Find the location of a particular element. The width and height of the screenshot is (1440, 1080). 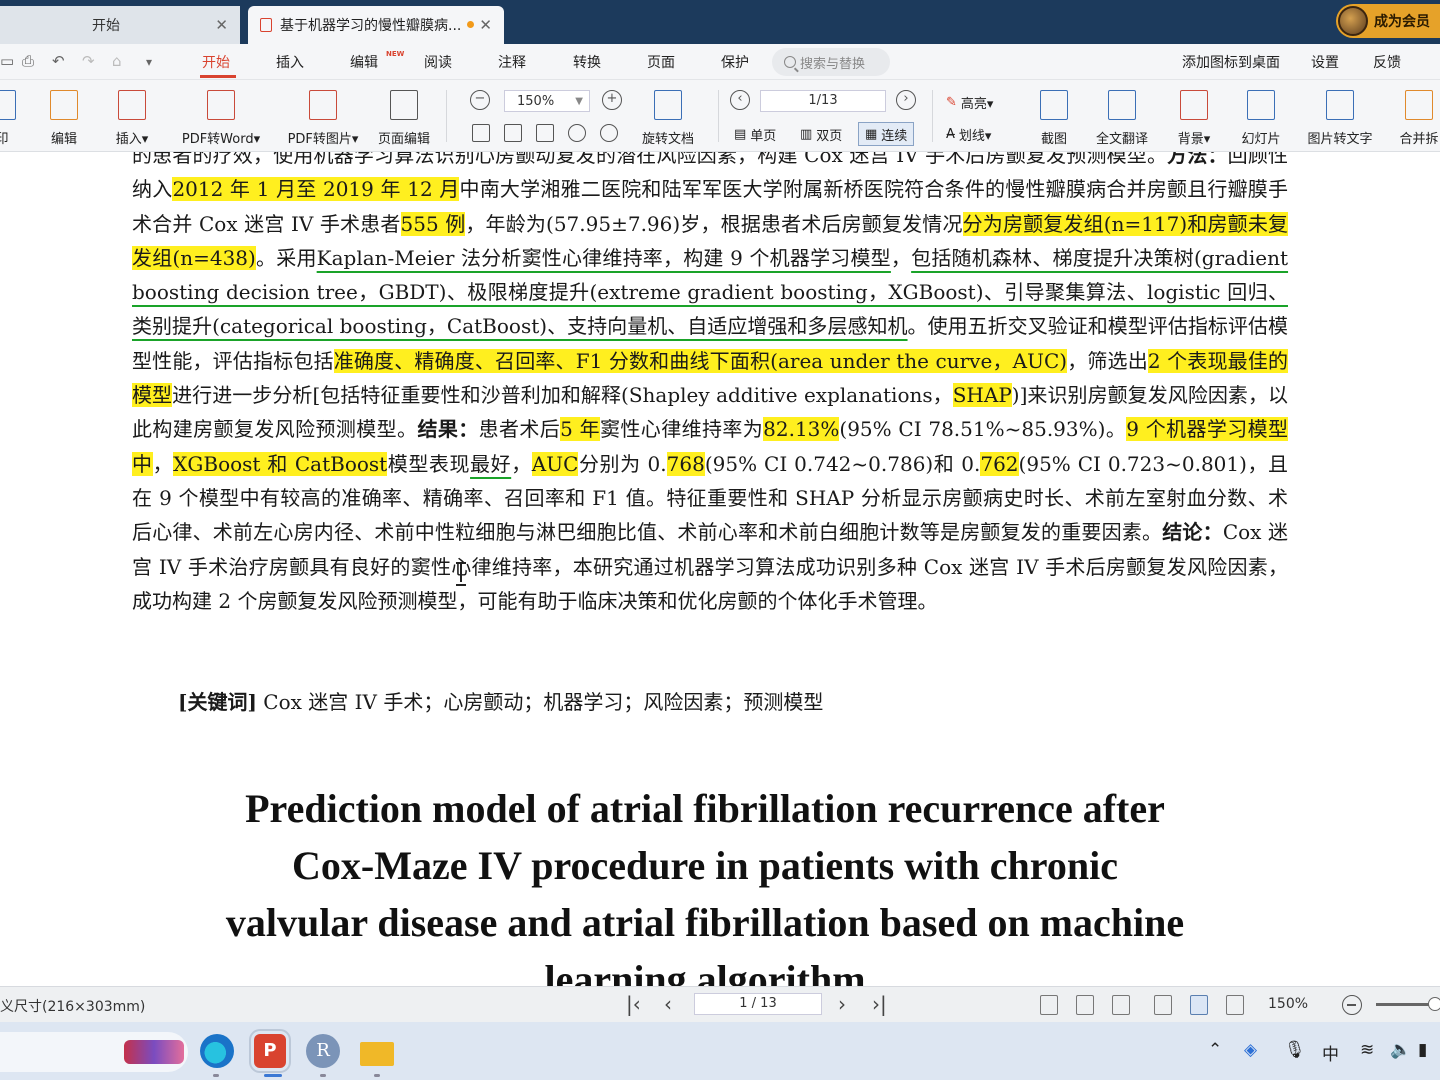

chevron-down-icon: ▾ is located at coordinates (149, 62).